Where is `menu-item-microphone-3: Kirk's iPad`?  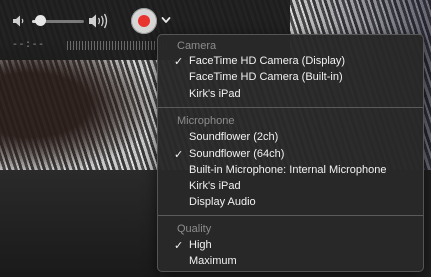
menu-item-microphone-3: Kirk's iPad is located at coordinates (290, 187).